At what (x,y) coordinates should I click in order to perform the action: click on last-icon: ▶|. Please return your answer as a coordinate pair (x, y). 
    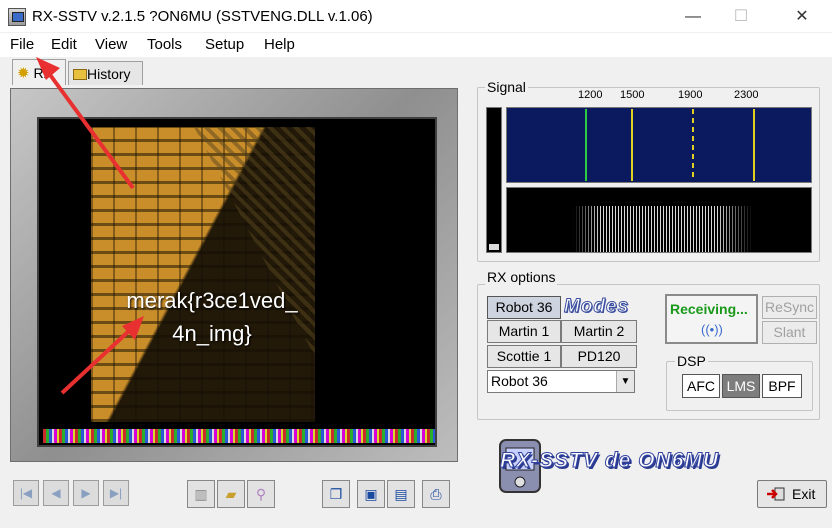
    Looking at the image, I should click on (116, 493).